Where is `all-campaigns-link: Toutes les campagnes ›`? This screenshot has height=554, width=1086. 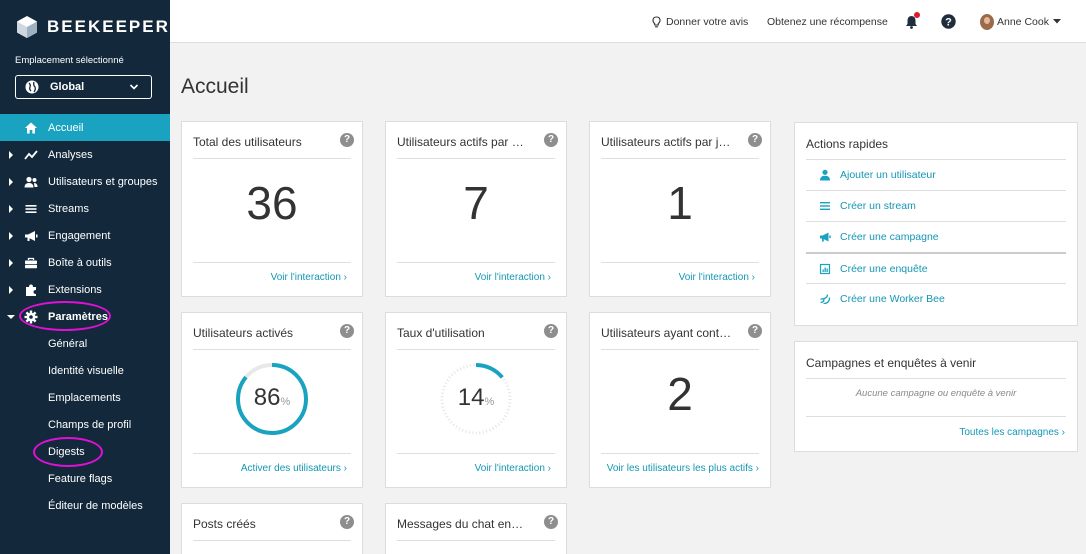
all-campaigns-link: Toutes les campagnes › is located at coordinates (1012, 432).